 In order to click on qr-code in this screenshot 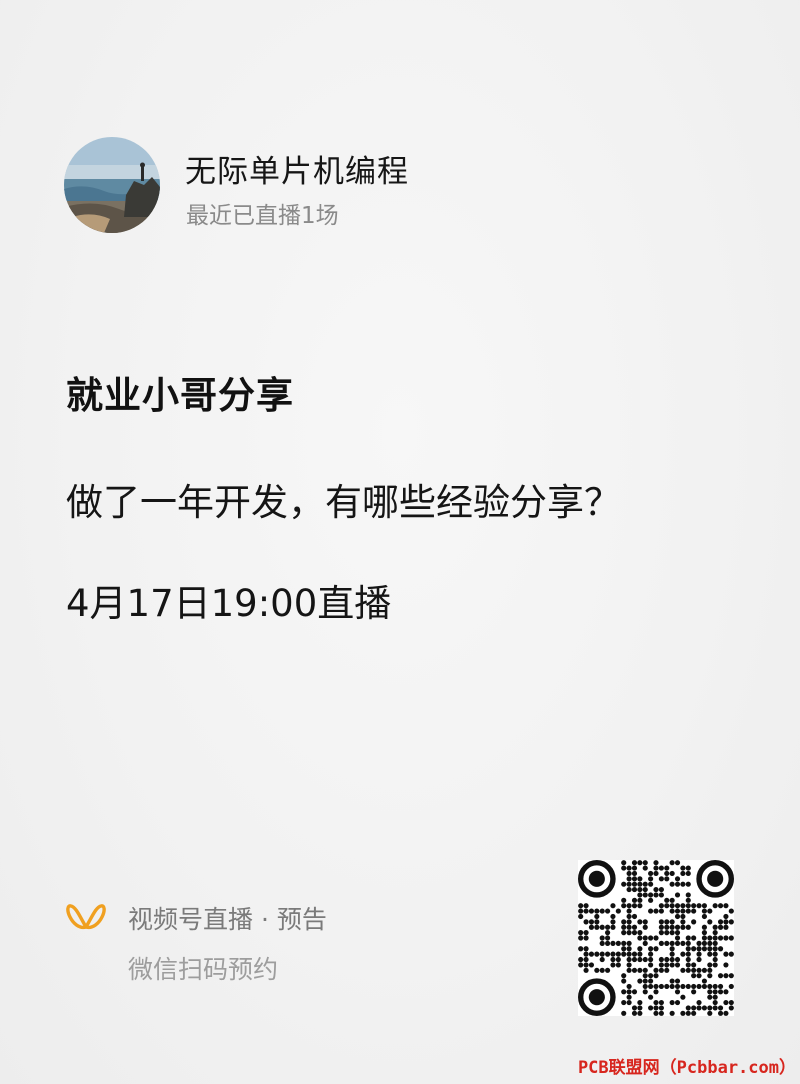, I will do `click(656, 938)`.